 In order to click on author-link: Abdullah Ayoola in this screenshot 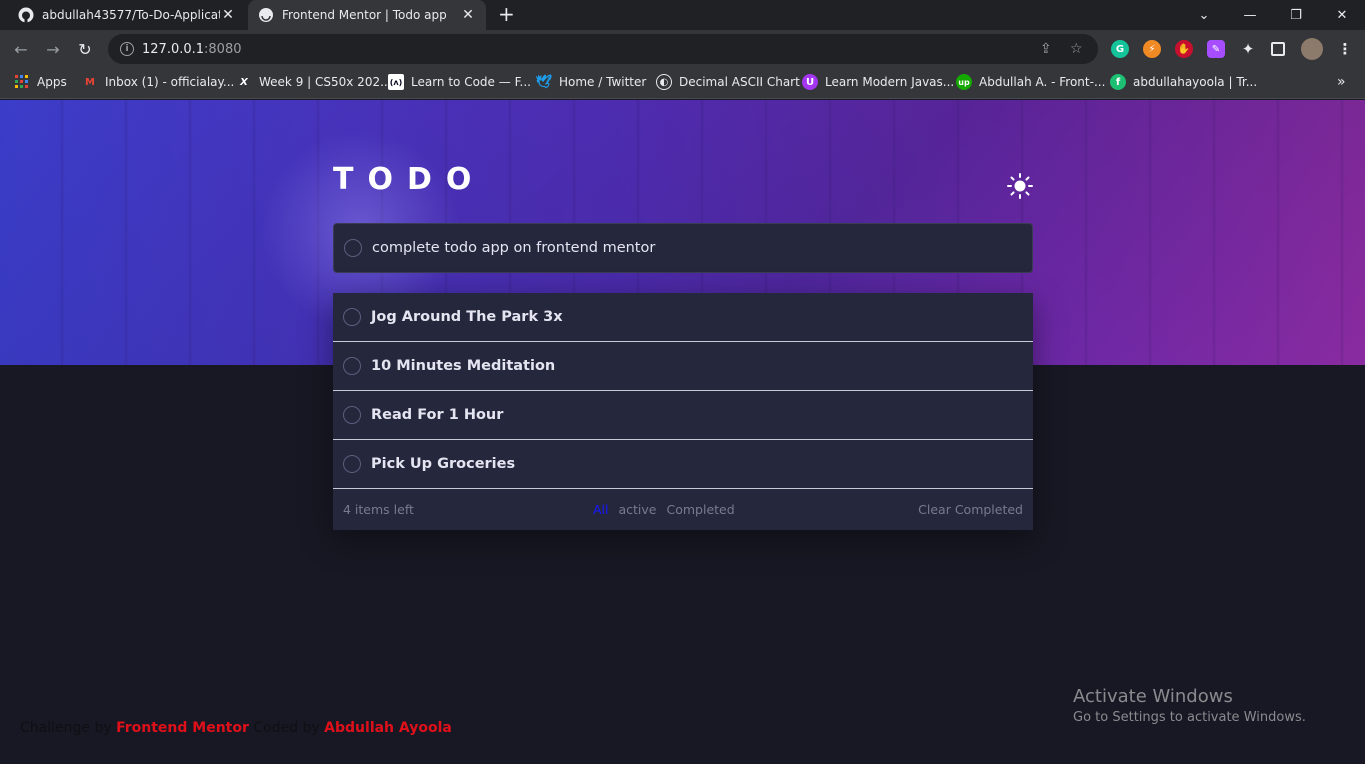, I will do `click(388, 728)`.